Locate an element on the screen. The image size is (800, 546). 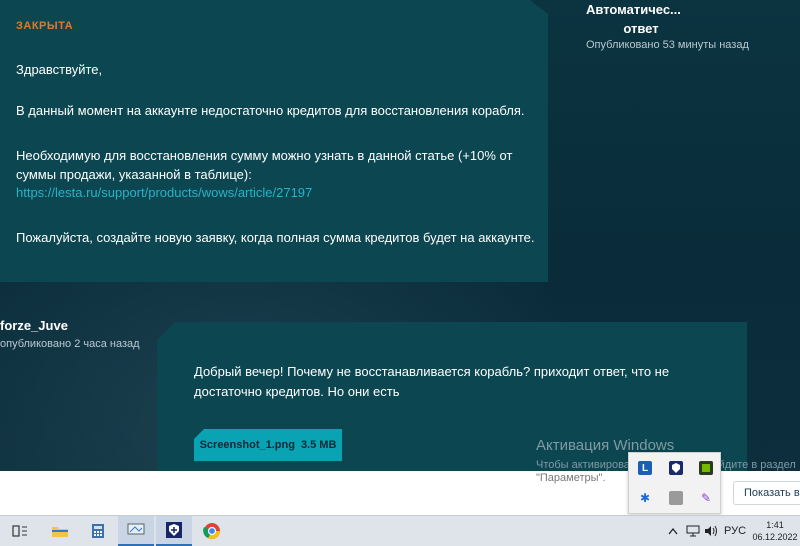
calculator-button is located at coordinates (98, 531).